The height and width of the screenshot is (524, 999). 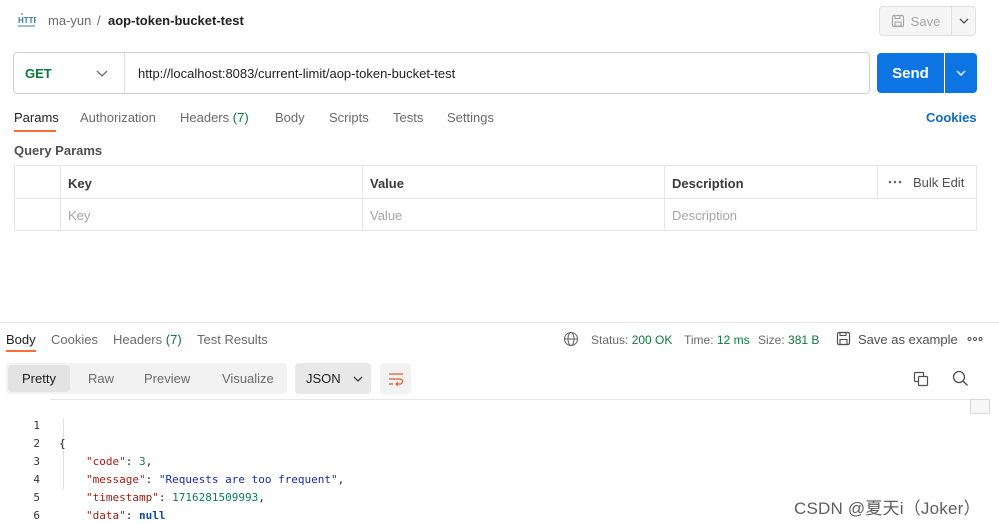 What do you see at coordinates (887, 508) in the screenshot?
I see `watermark: CSDN @夏天i（Joker）` at bounding box center [887, 508].